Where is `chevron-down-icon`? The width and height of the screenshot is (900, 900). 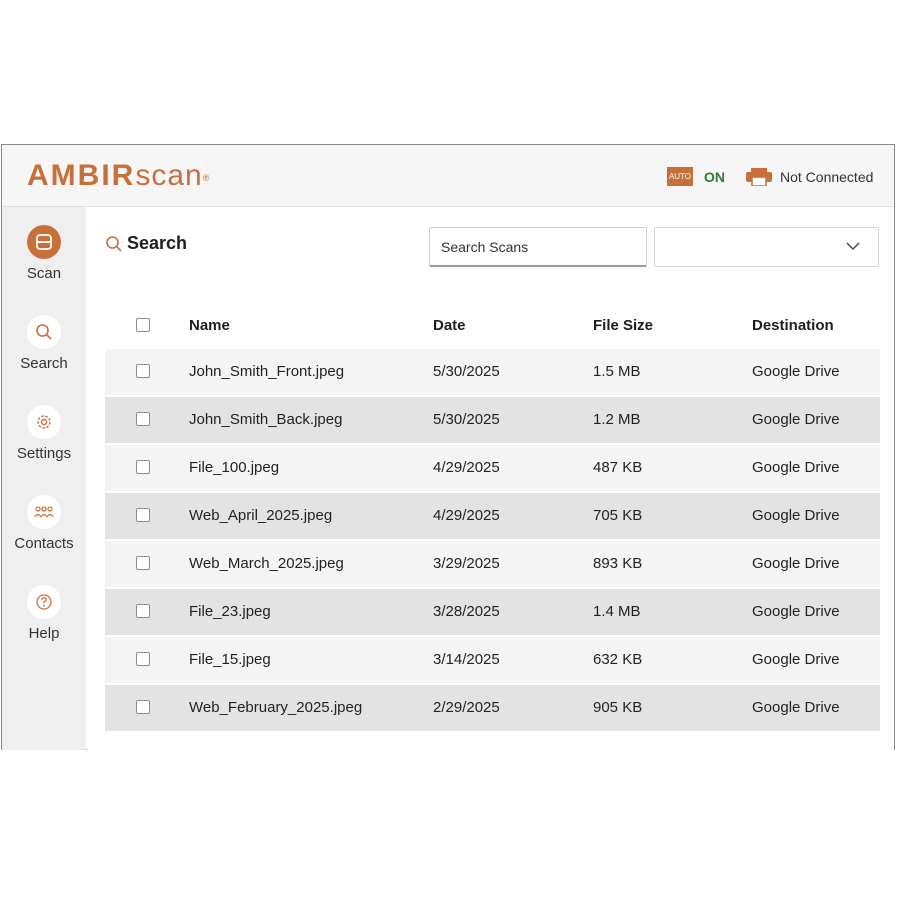
chevron-down-icon is located at coordinates (853, 246).